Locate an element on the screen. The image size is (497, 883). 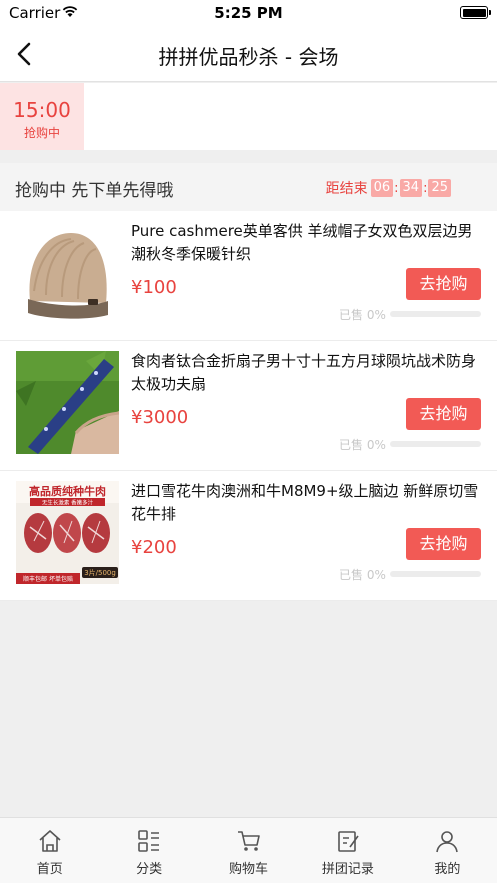
product-price: ¥100 is located at coordinates (154, 287).